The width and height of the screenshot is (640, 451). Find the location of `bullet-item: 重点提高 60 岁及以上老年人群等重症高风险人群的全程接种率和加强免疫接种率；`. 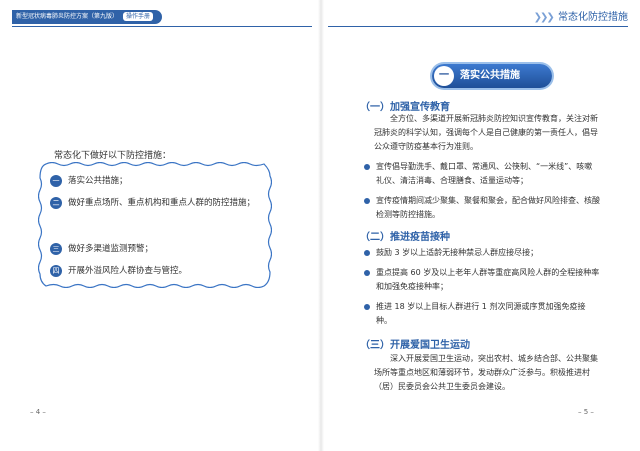

bullet-item: 重点提高 60 岁及以上老年人群等重症高风险人群的全程接种率和加强免疫接种率； is located at coordinates (482, 280).